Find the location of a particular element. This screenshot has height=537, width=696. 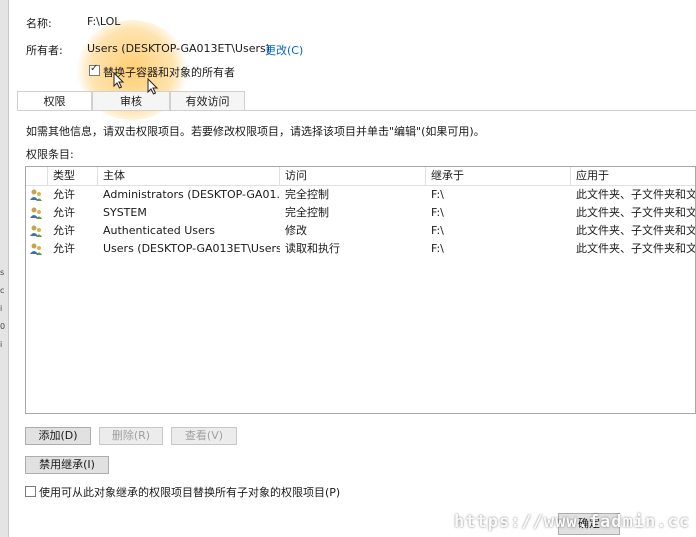

background-char: s is located at coordinates (2, 272).